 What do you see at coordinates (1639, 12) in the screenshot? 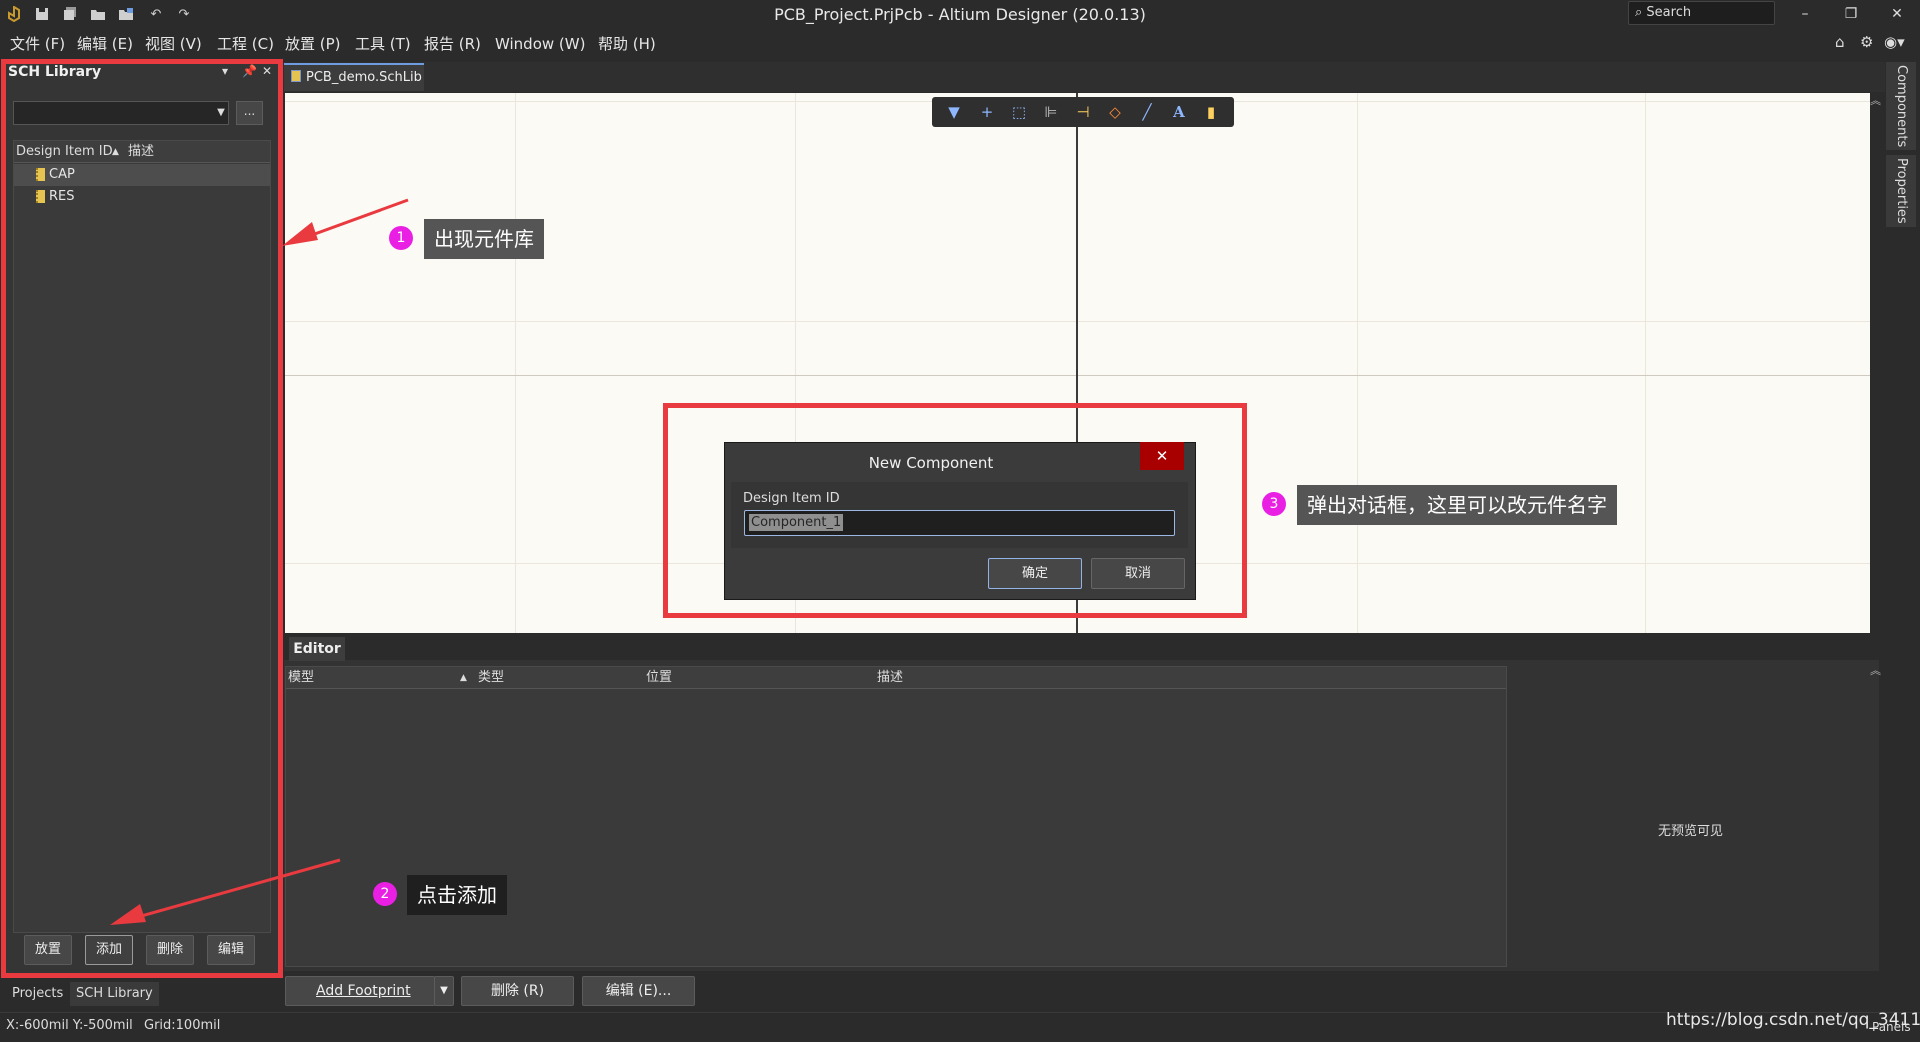
I see `search-icon: ⌕` at bounding box center [1639, 12].